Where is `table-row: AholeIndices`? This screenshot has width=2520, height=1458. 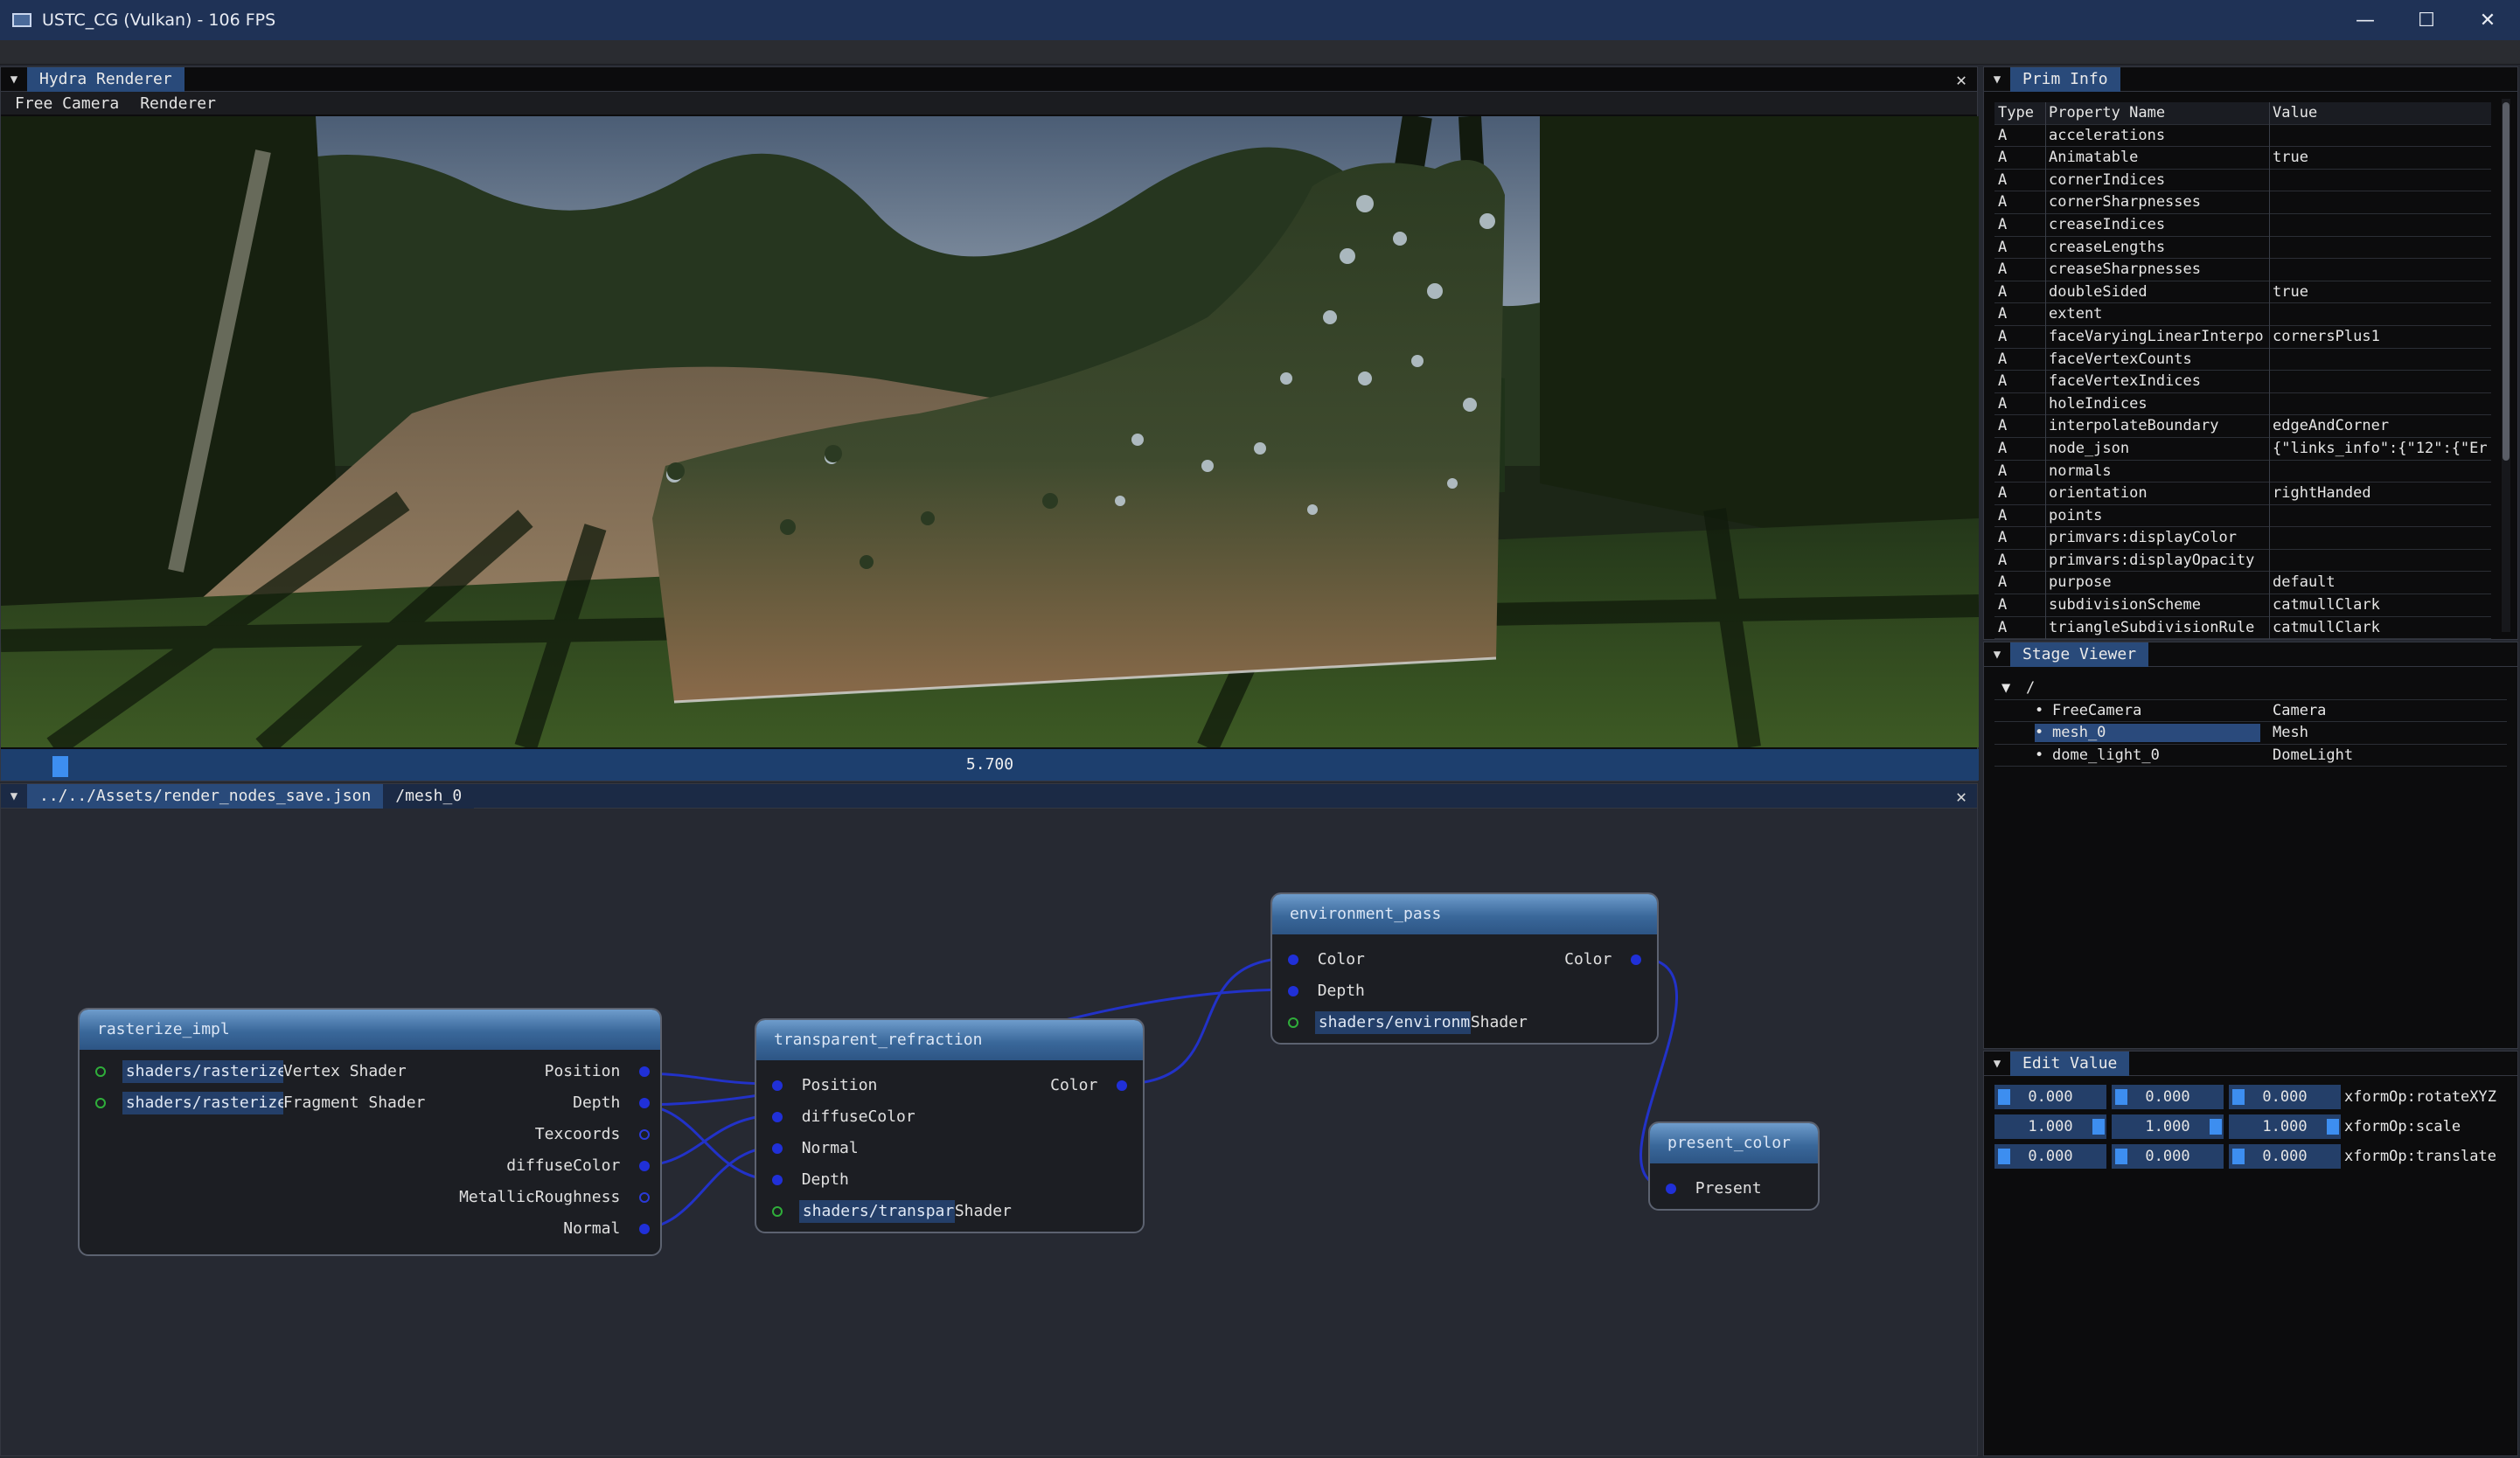
table-row: AholeIndices is located at coordinates (2242, 404).